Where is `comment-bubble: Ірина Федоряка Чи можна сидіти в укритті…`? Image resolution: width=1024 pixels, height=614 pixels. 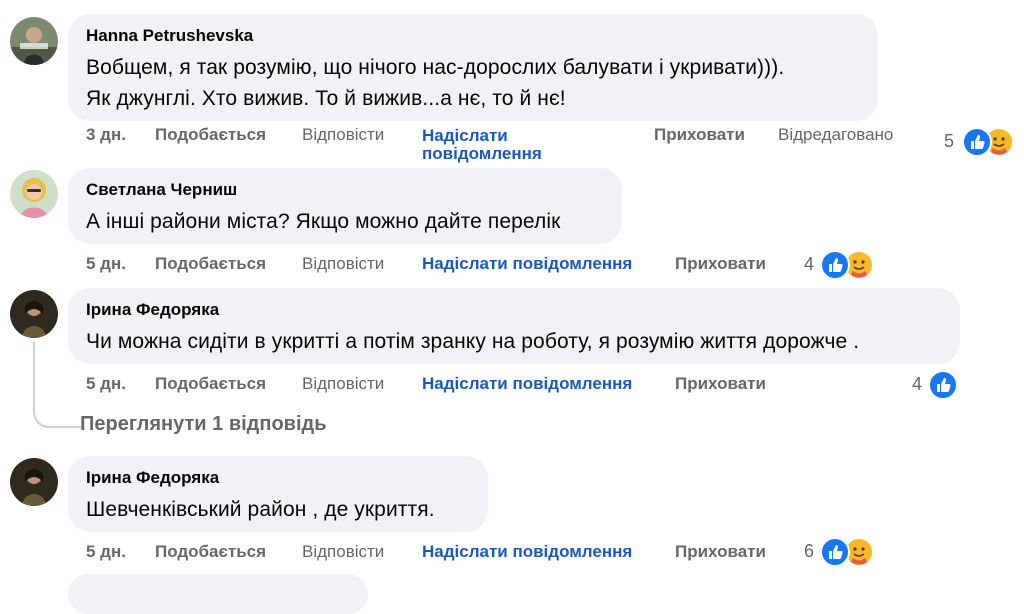 comment-bubble: Ірина Федоряка Чи можна сидіти в укритті… is located at coordinates (514, 326).